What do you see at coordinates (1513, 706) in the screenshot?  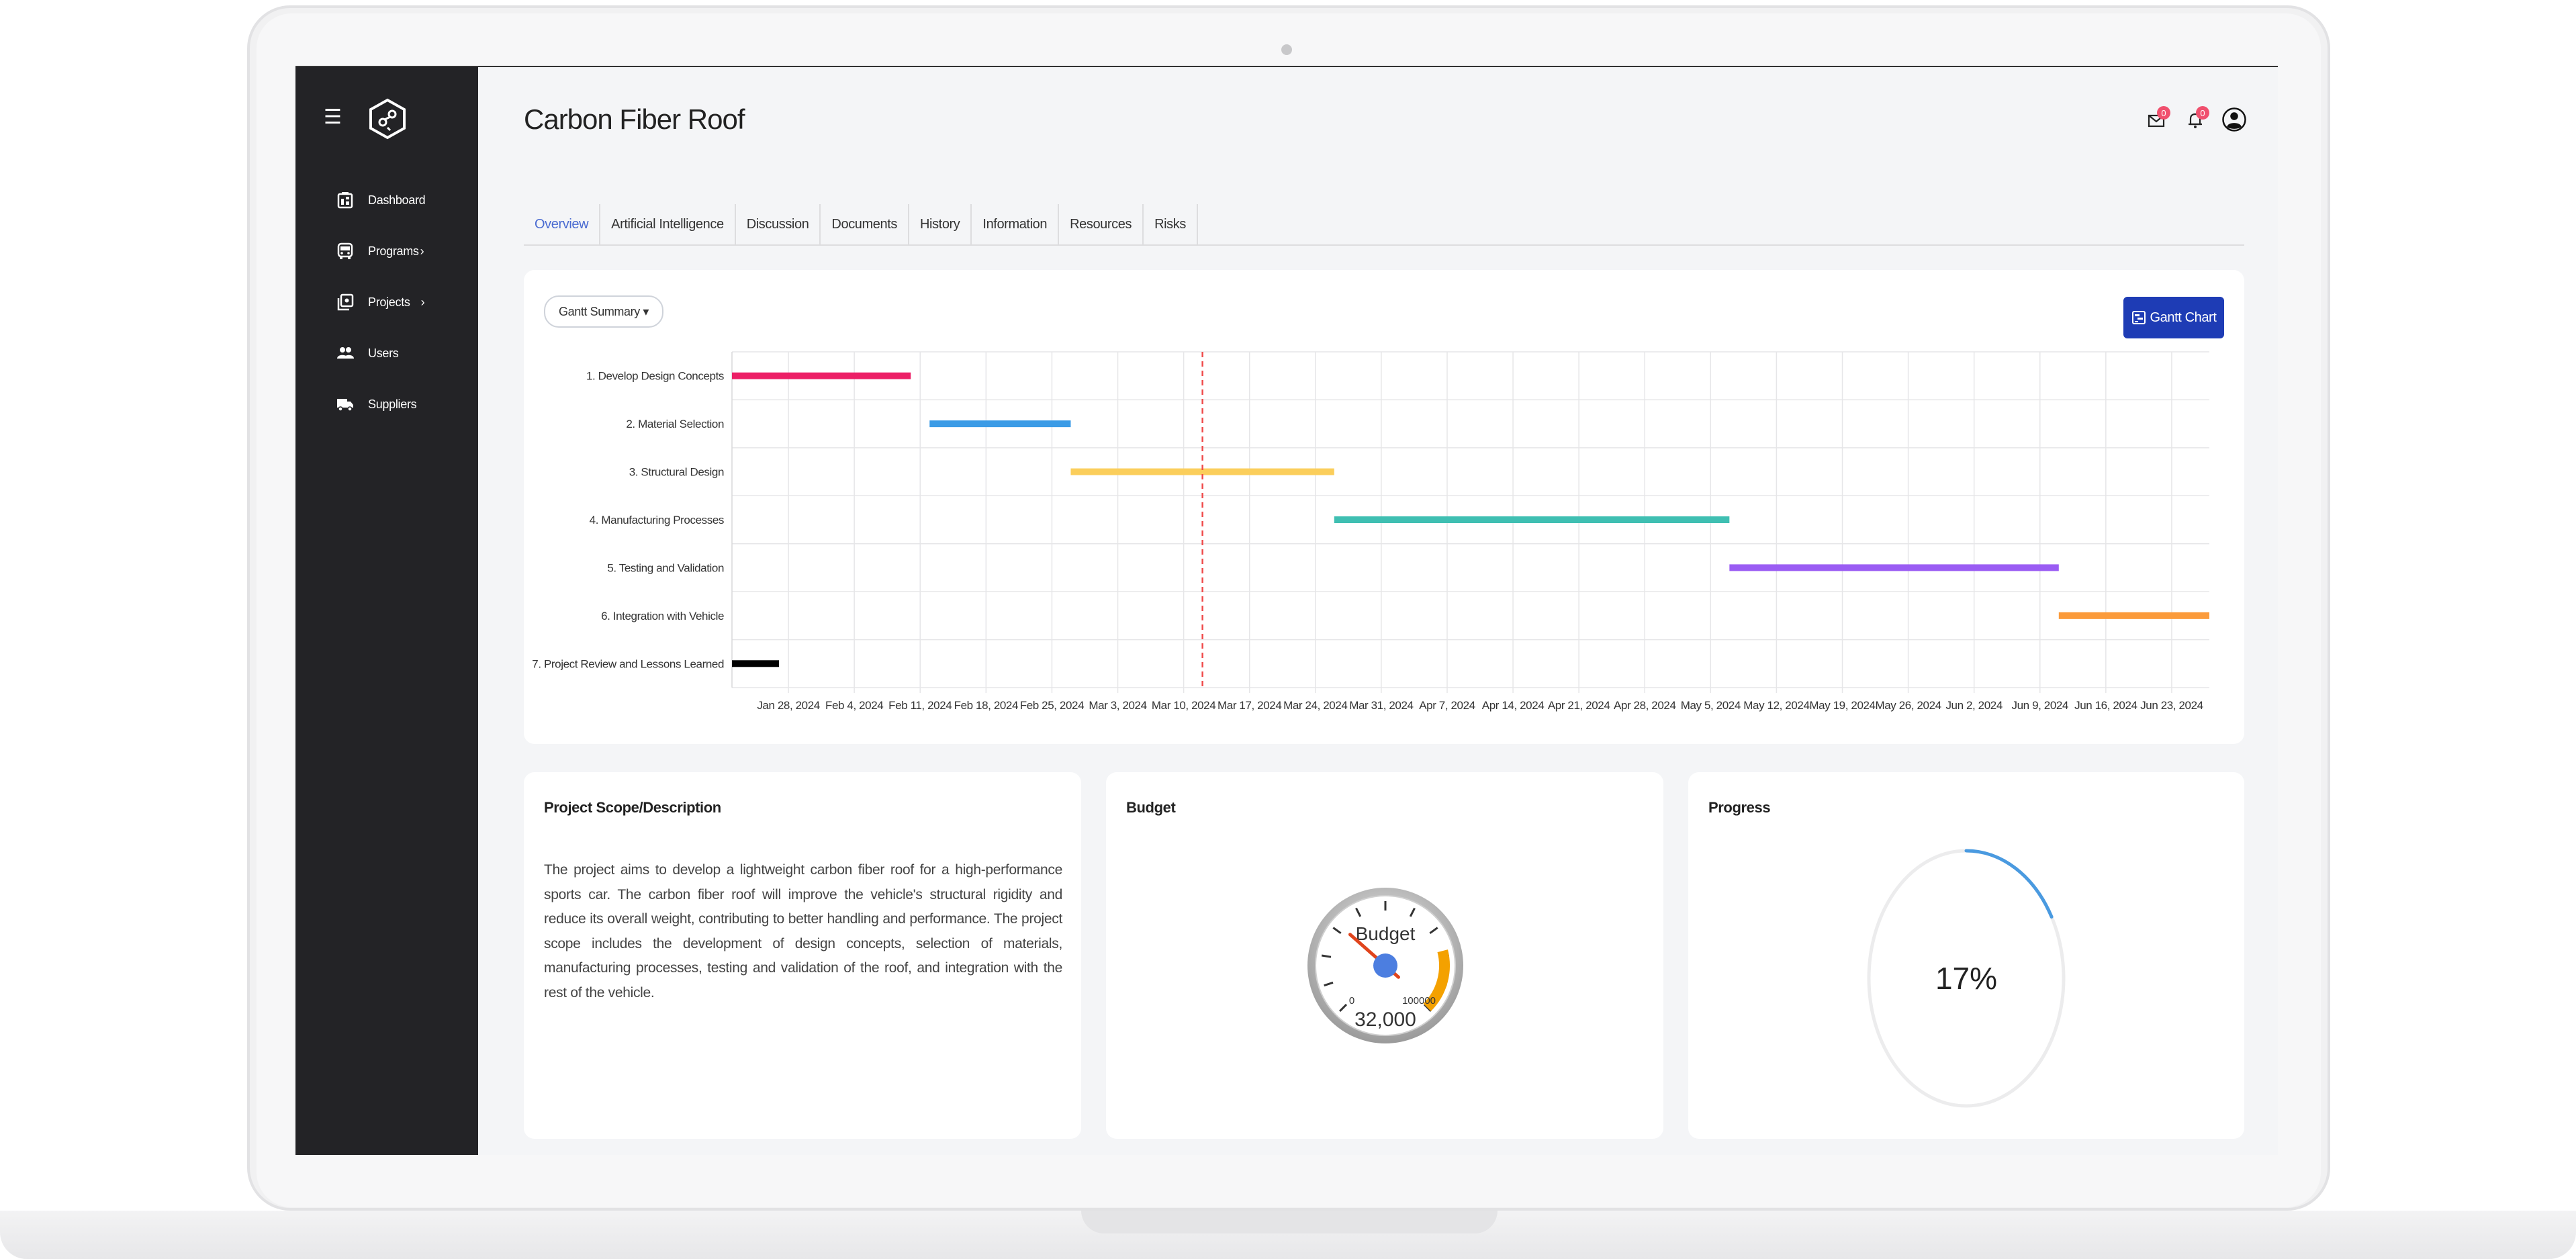 I see `gantt-x-tick: Apr 14, 2024` at bounding box center [1513, 706].